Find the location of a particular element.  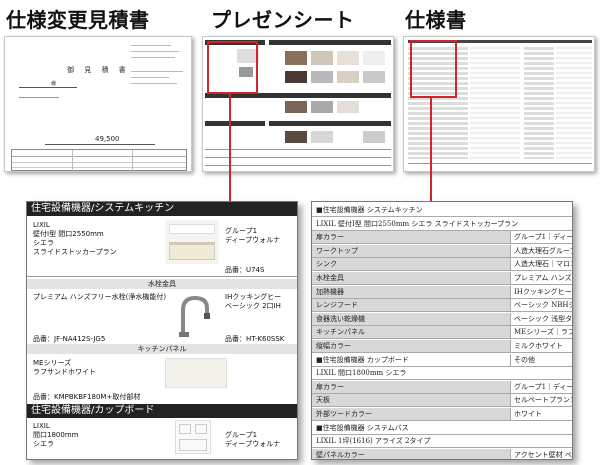

panel-swatch is located at coordinates (196, 373).